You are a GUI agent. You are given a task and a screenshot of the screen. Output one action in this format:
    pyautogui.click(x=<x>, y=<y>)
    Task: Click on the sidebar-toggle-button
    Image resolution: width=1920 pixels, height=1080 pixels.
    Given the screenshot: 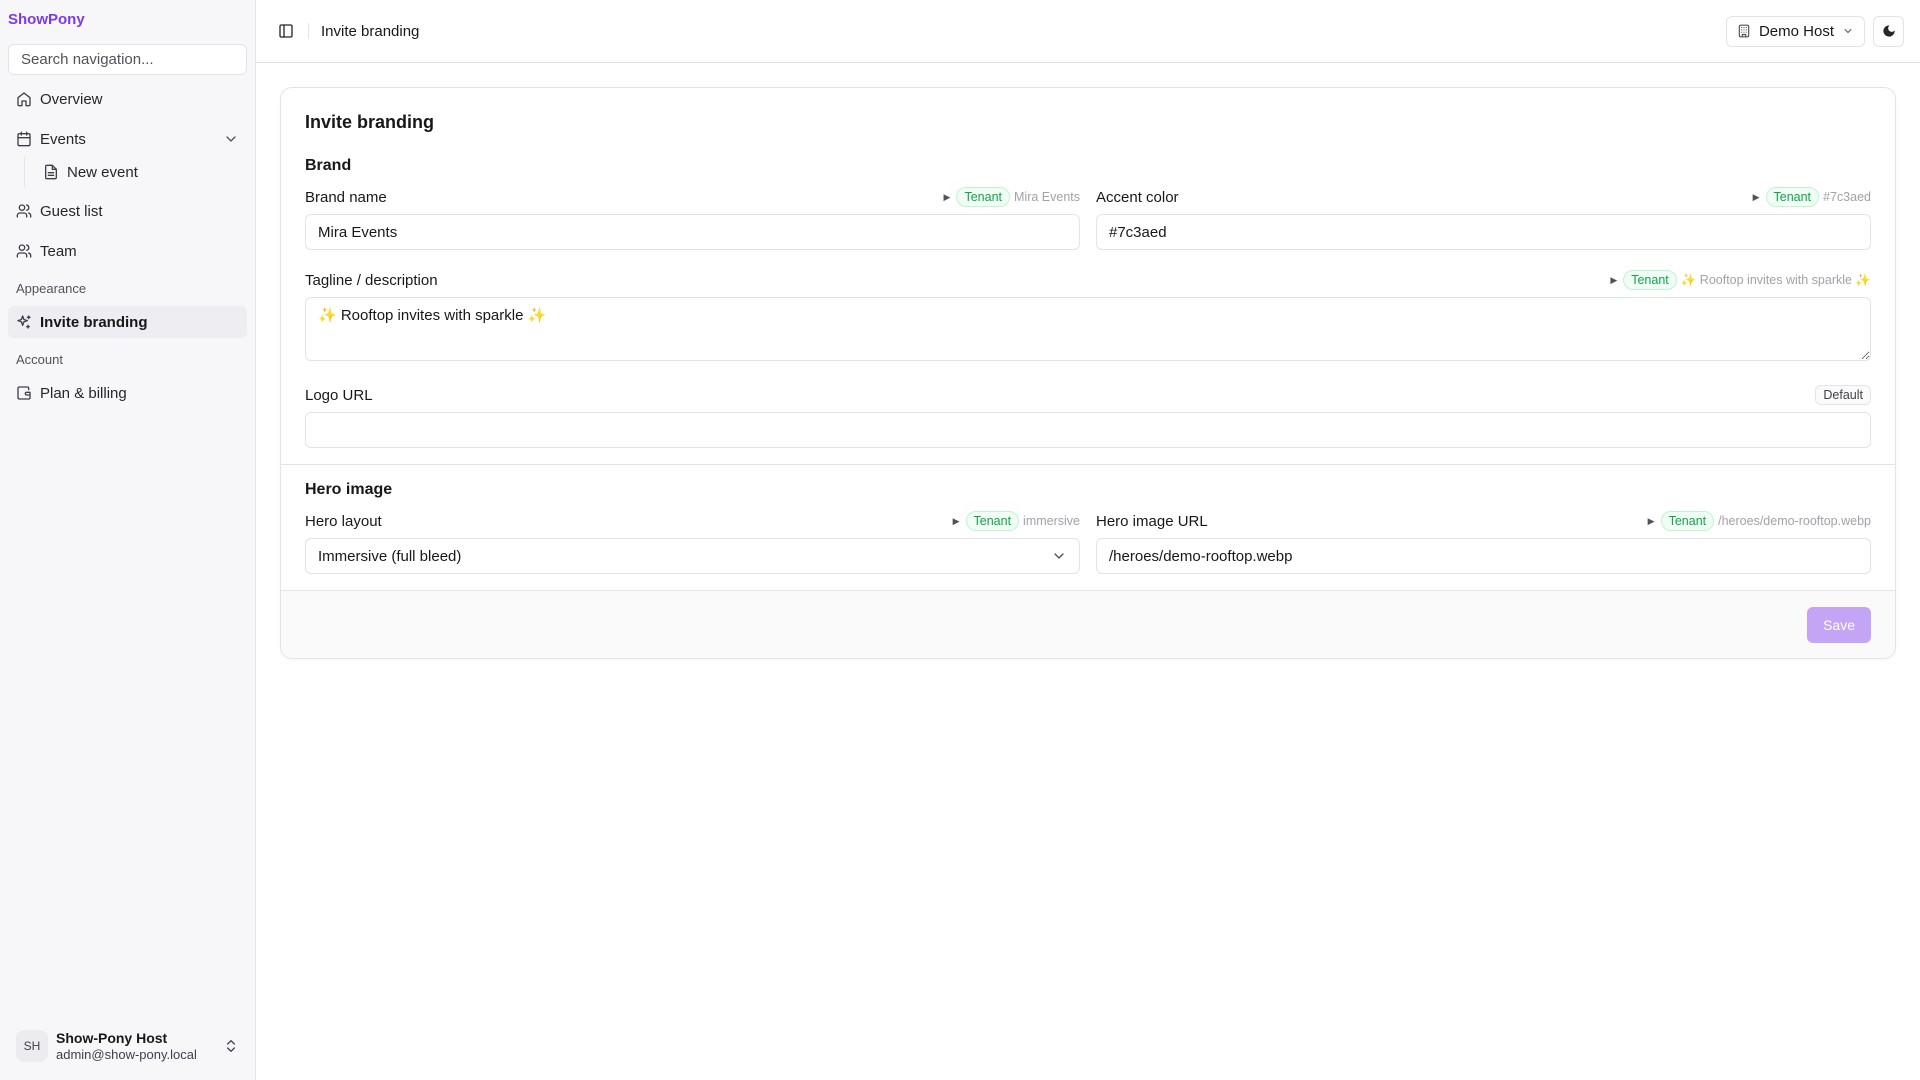 What is the action you would take?
    pyautogui.click(x=286, y=31)
    